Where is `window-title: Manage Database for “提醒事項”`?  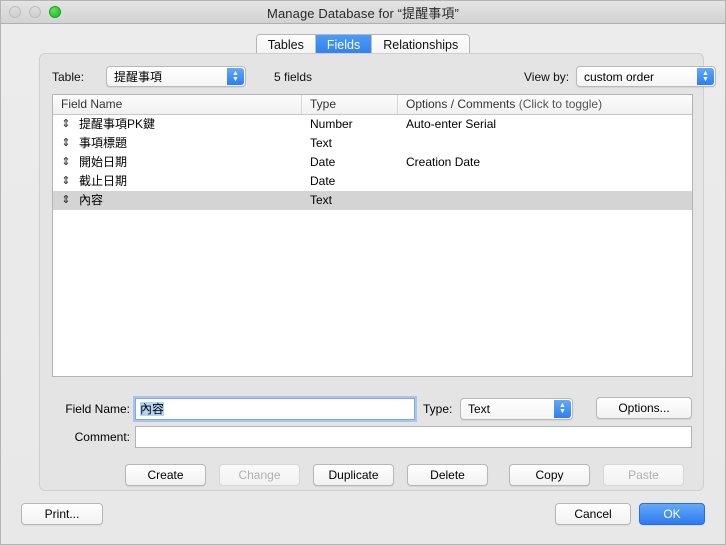
window-title: Manage Database for “提醒事項” is located at coordinates (363, 13).